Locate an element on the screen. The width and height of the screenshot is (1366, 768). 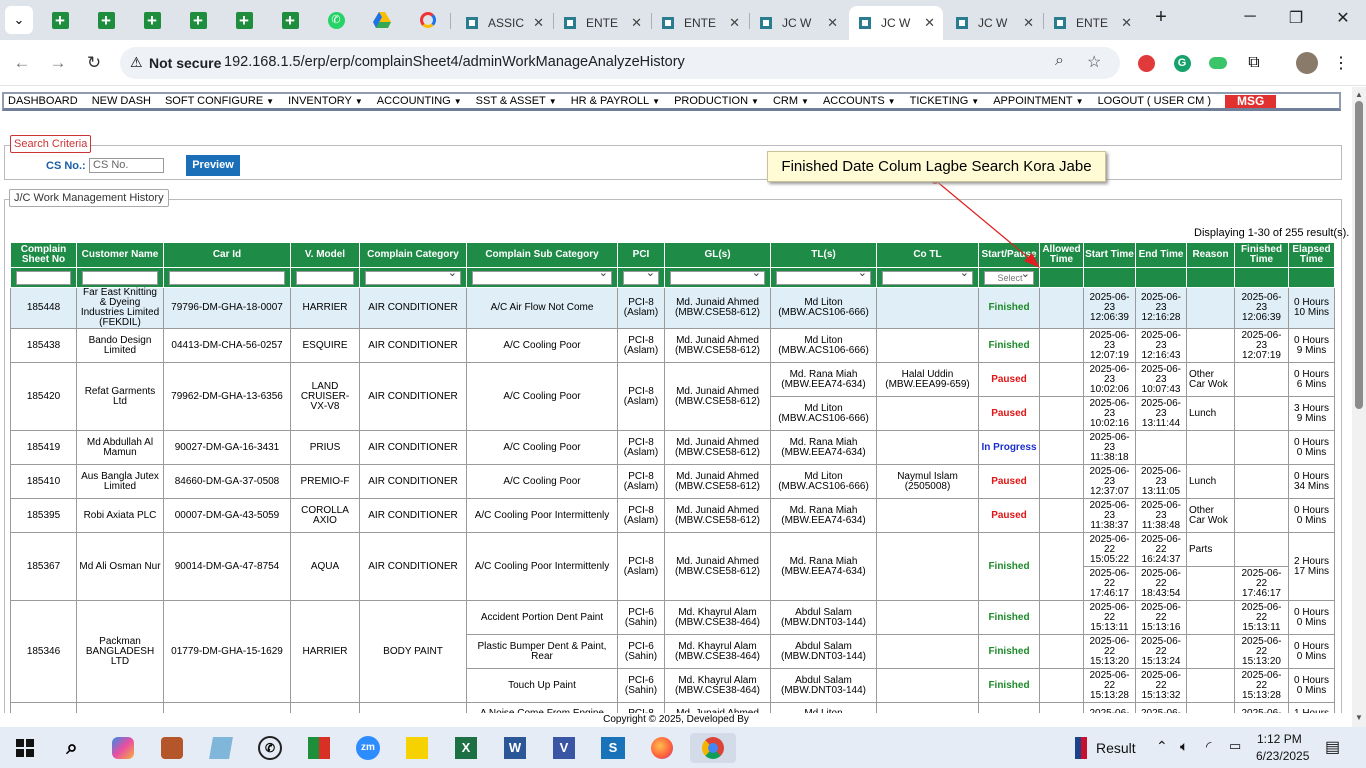
tab-4: JC W ✕ is located at coordinates (798, 23).